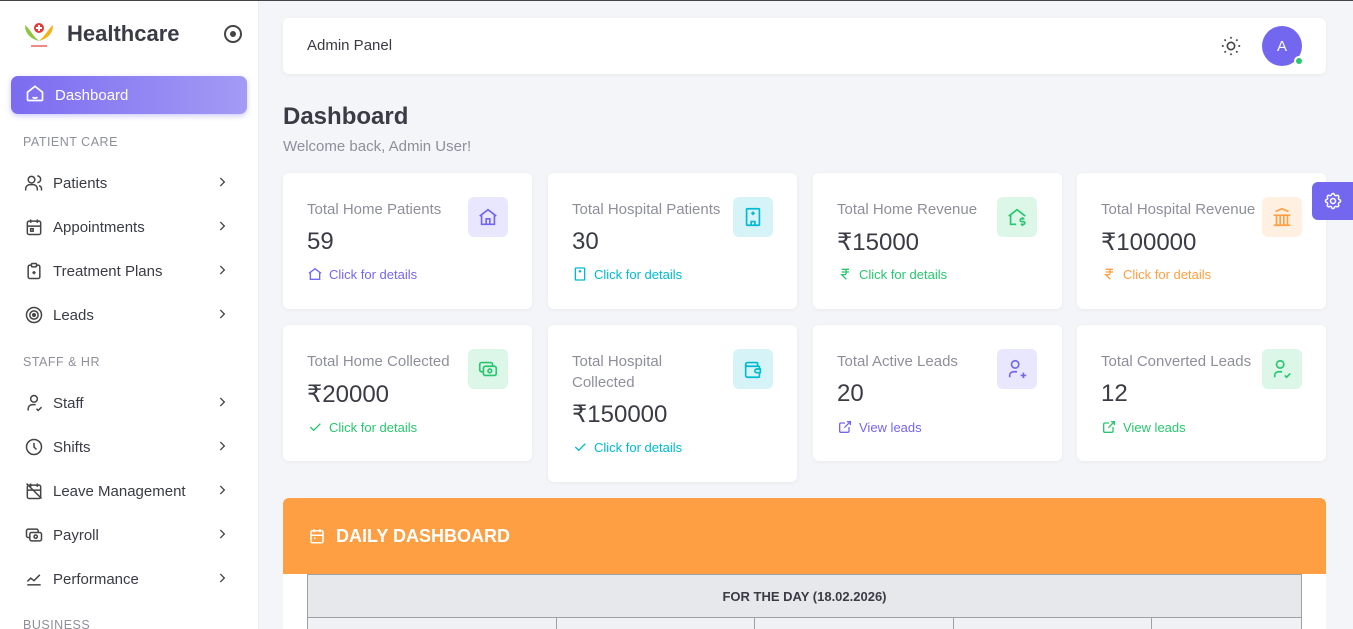 This screenshot has width=1353, height=629. Describe the element at coordinates (1299, 61) in the screenshot. I see `online-status-indicator` at that location.